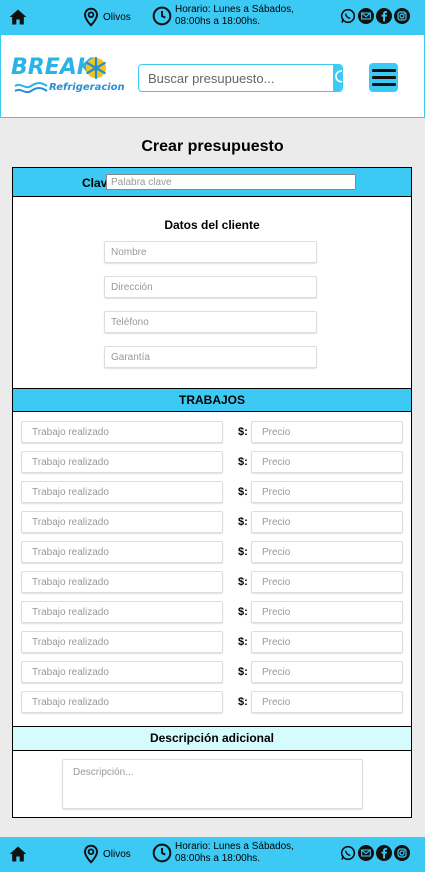 This screenshot has height=872, width=425. I want to click on telefono-field, so click(210, 322).